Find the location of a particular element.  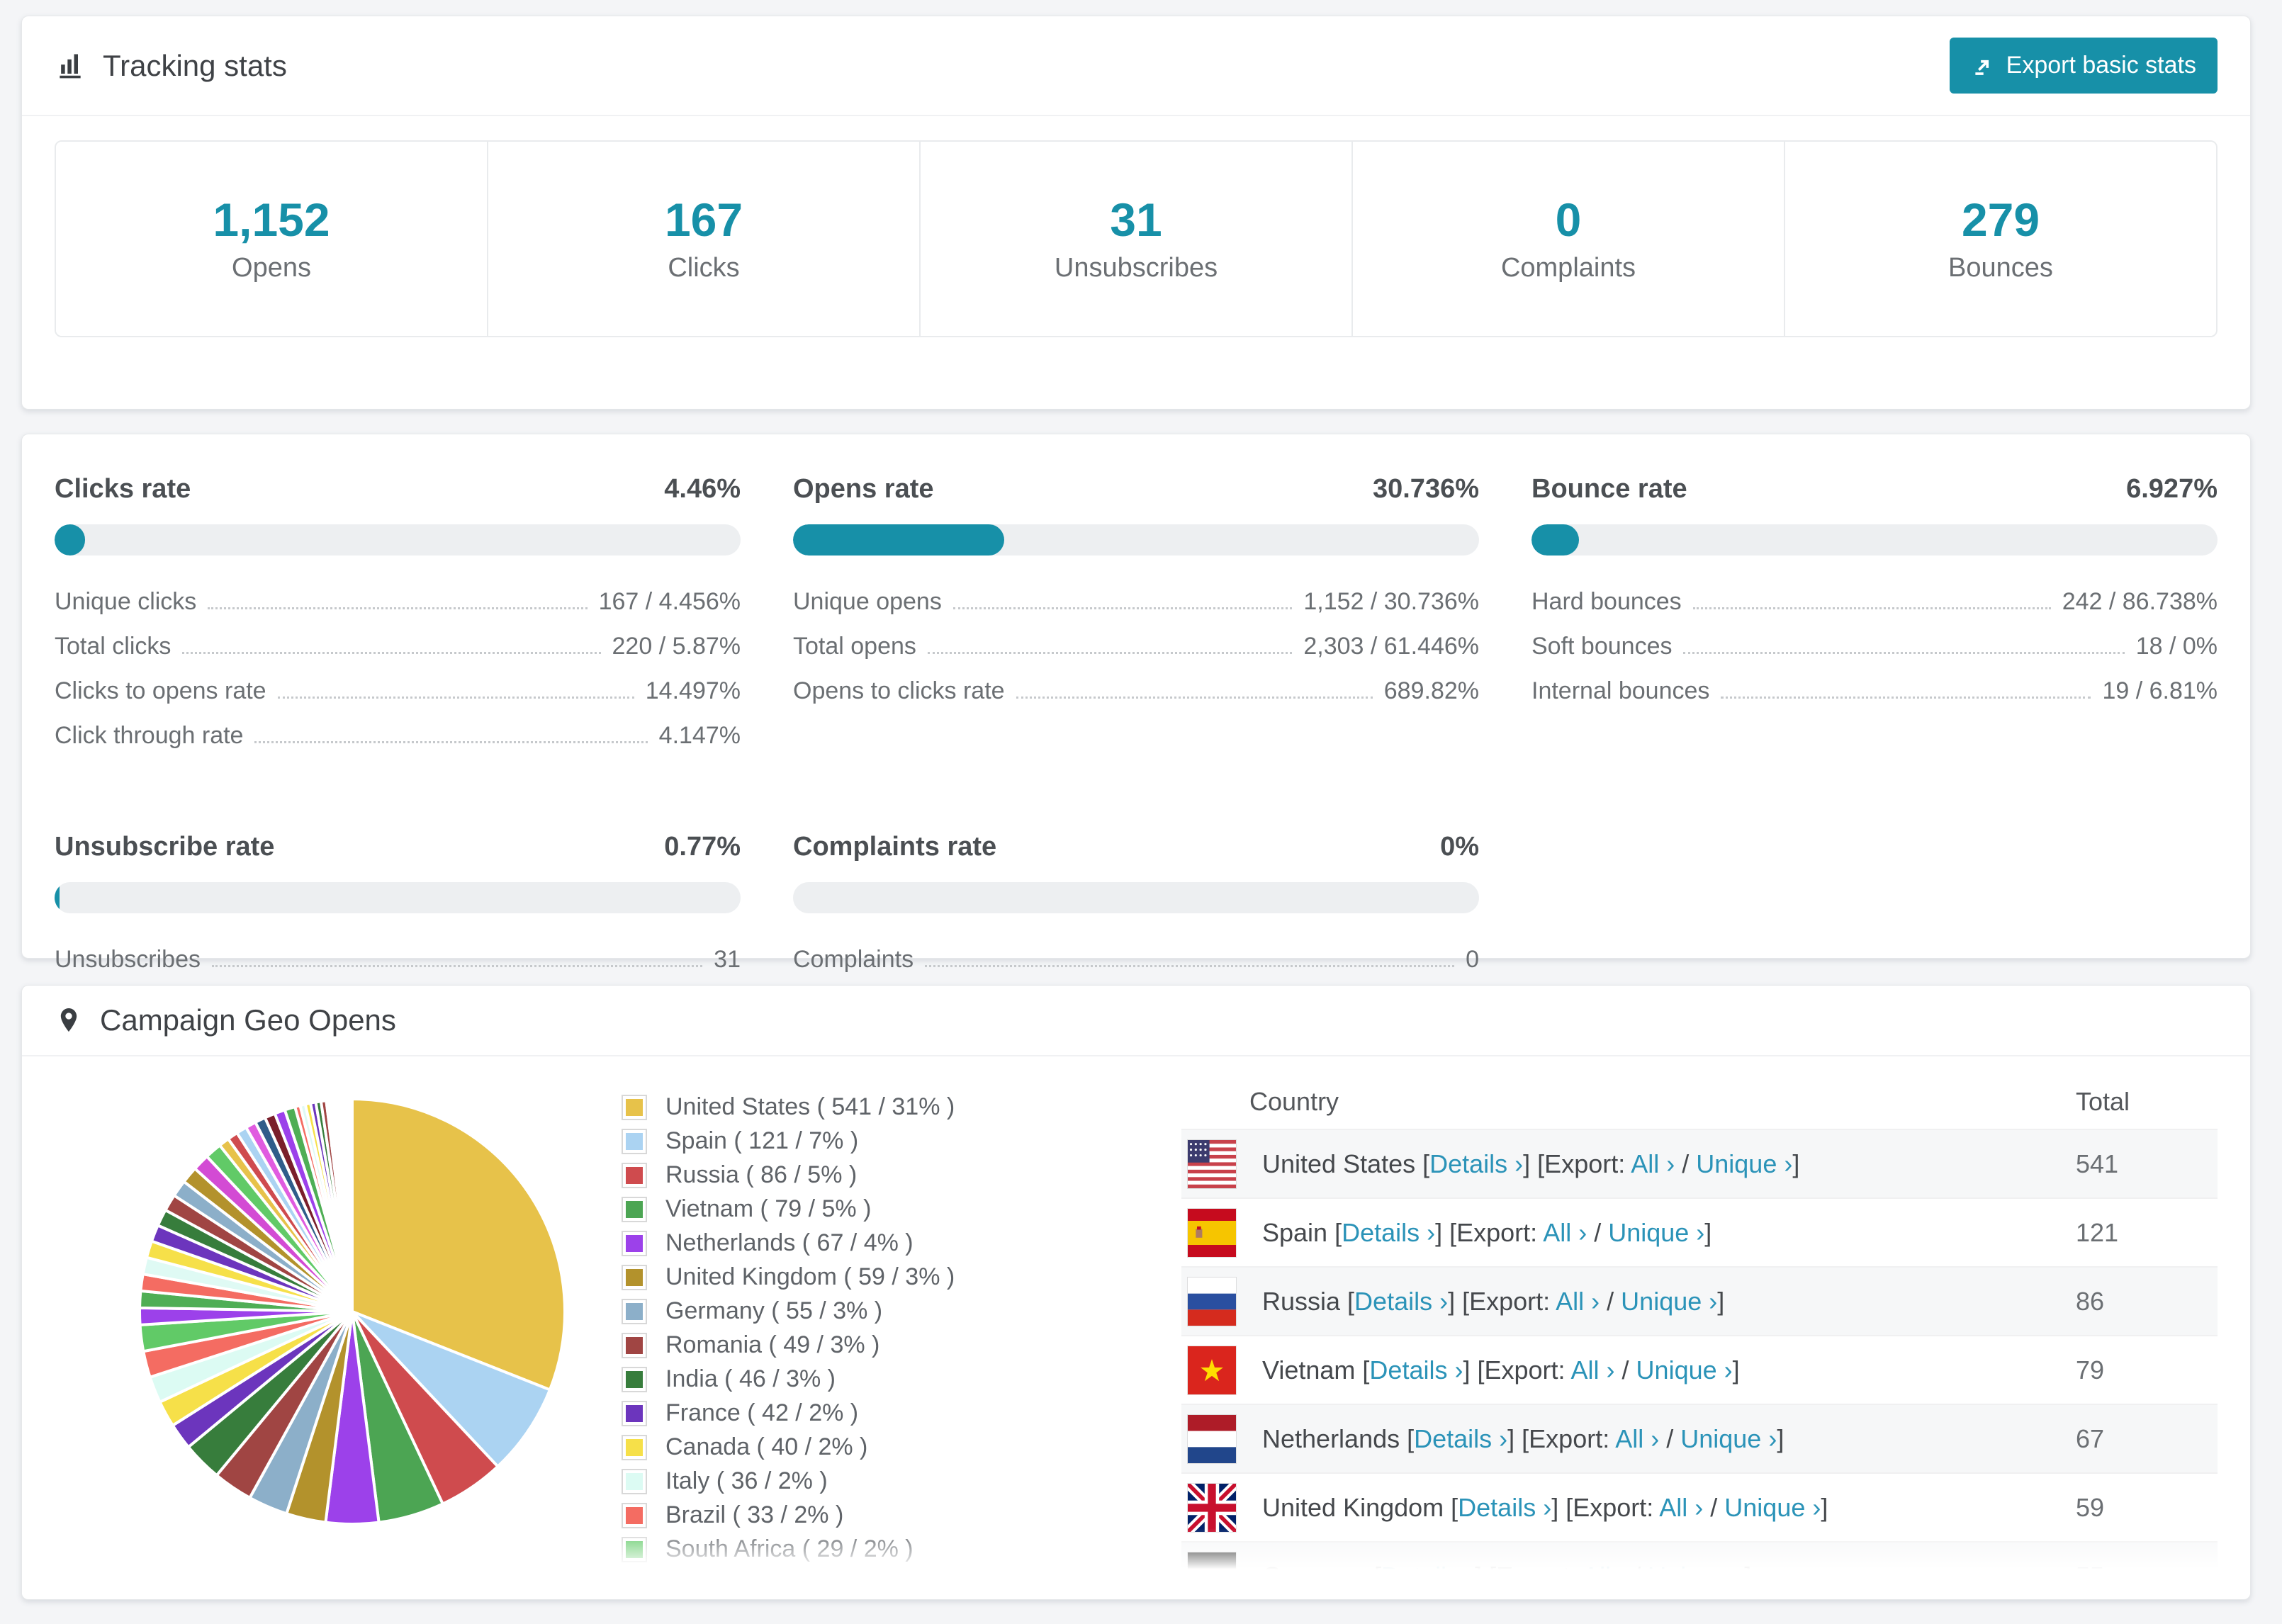

legend-label: Netherlands ( 67 / 4% ) is located at coordinates (790, 1243).